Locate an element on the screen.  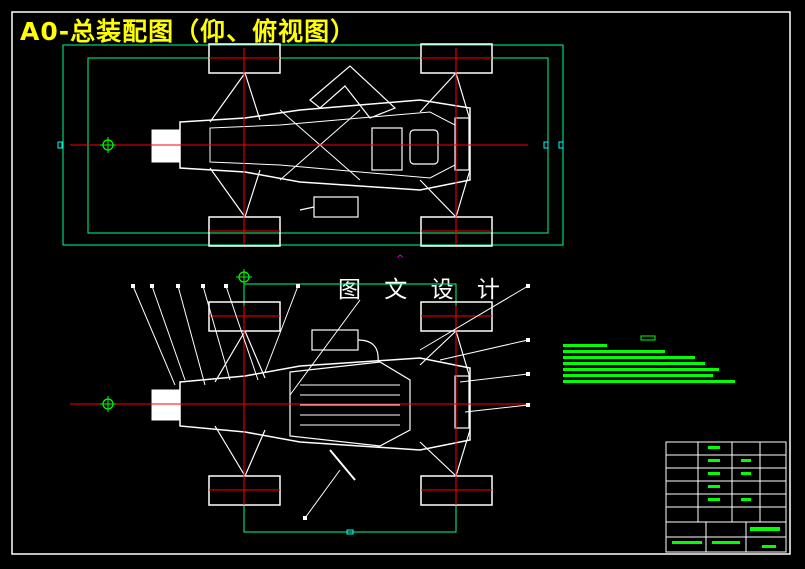
seat is located at coordinates (387, 149).